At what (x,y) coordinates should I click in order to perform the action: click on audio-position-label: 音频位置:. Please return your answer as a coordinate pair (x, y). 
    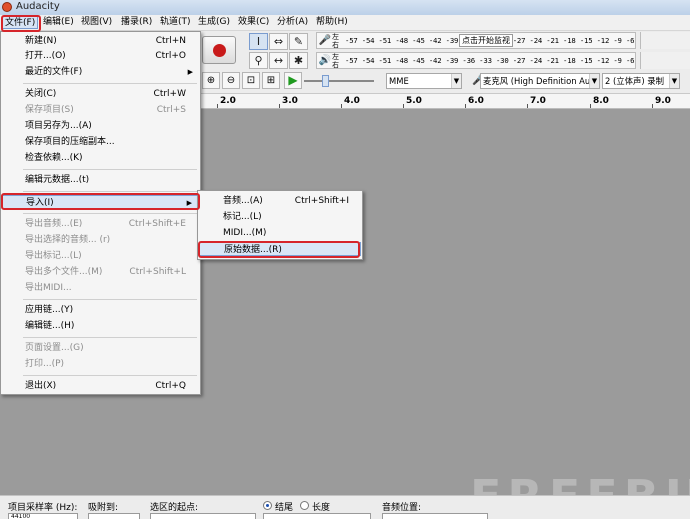
    Looking at the image, I should click on (402, 508).